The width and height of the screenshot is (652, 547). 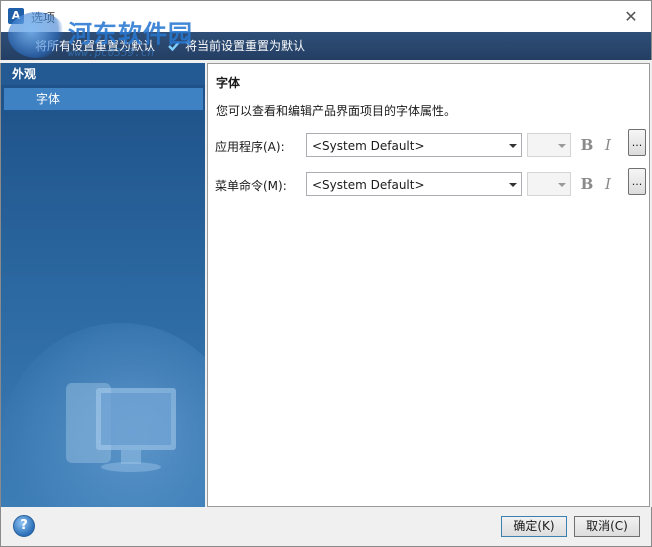 I want to click on ok-button: 确定(K), so click(x=534, y=526).